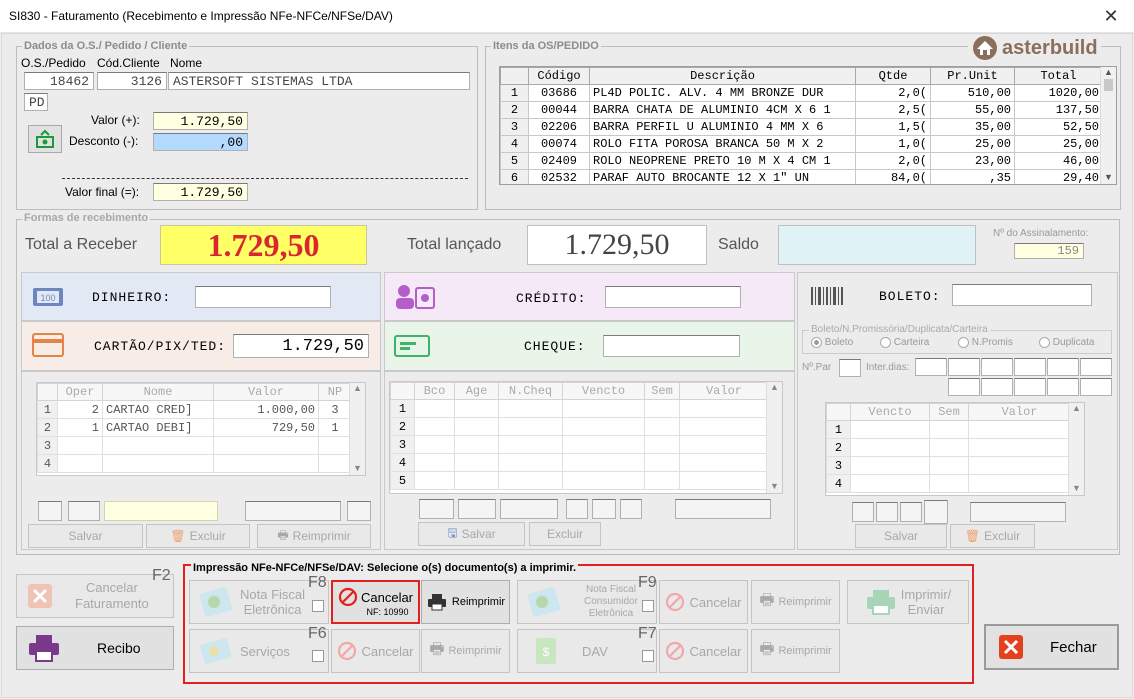 The height and width of the screenshot is (699, 1134). I want to click on tipo-field: PD, so click(36, 102).